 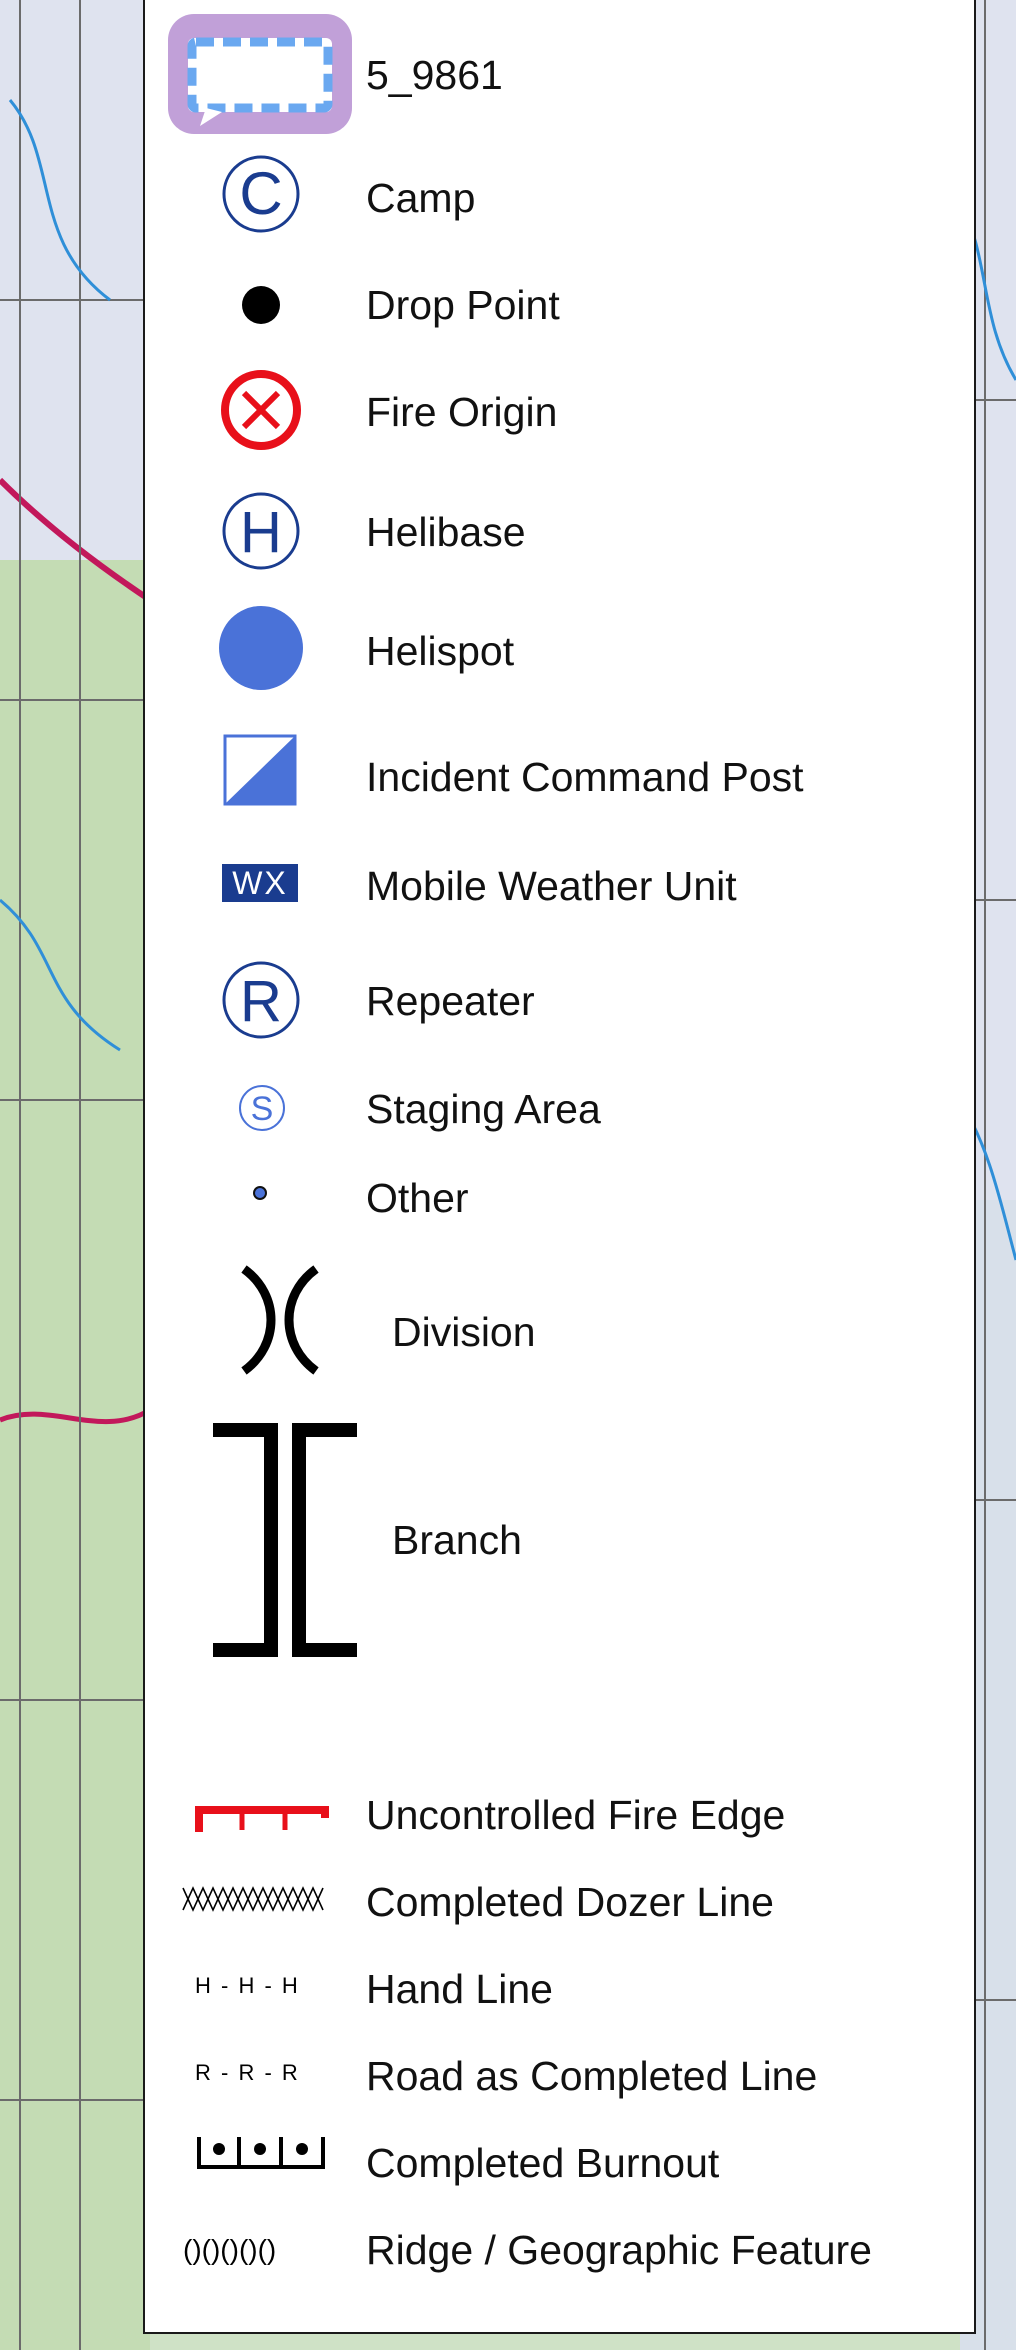 I want to click on weather-unit-icon: WX, so click(x=260, y=883).